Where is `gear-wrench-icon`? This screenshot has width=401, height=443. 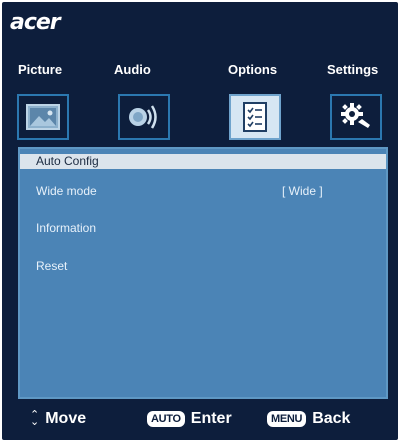 gear-wrench-icon is located at coordinates (355, 115).